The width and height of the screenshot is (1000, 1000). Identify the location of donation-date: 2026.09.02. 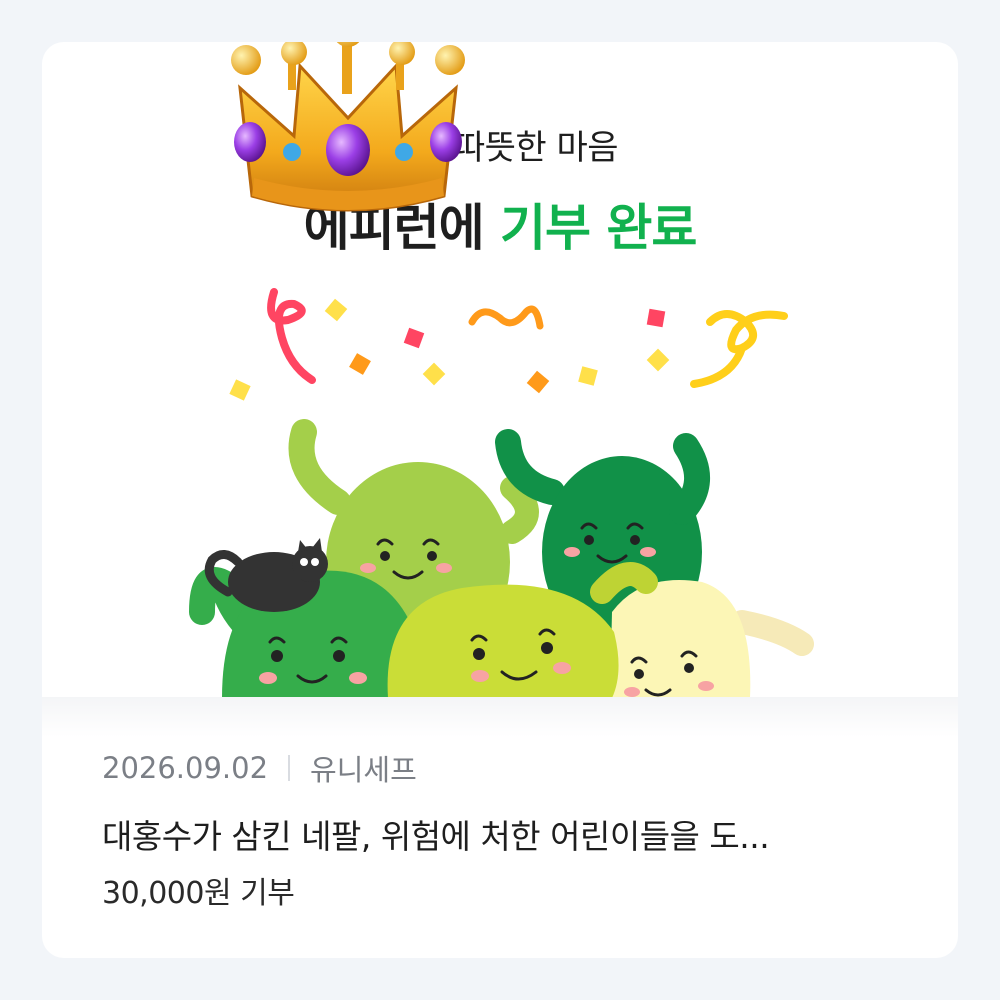
(185, 768).